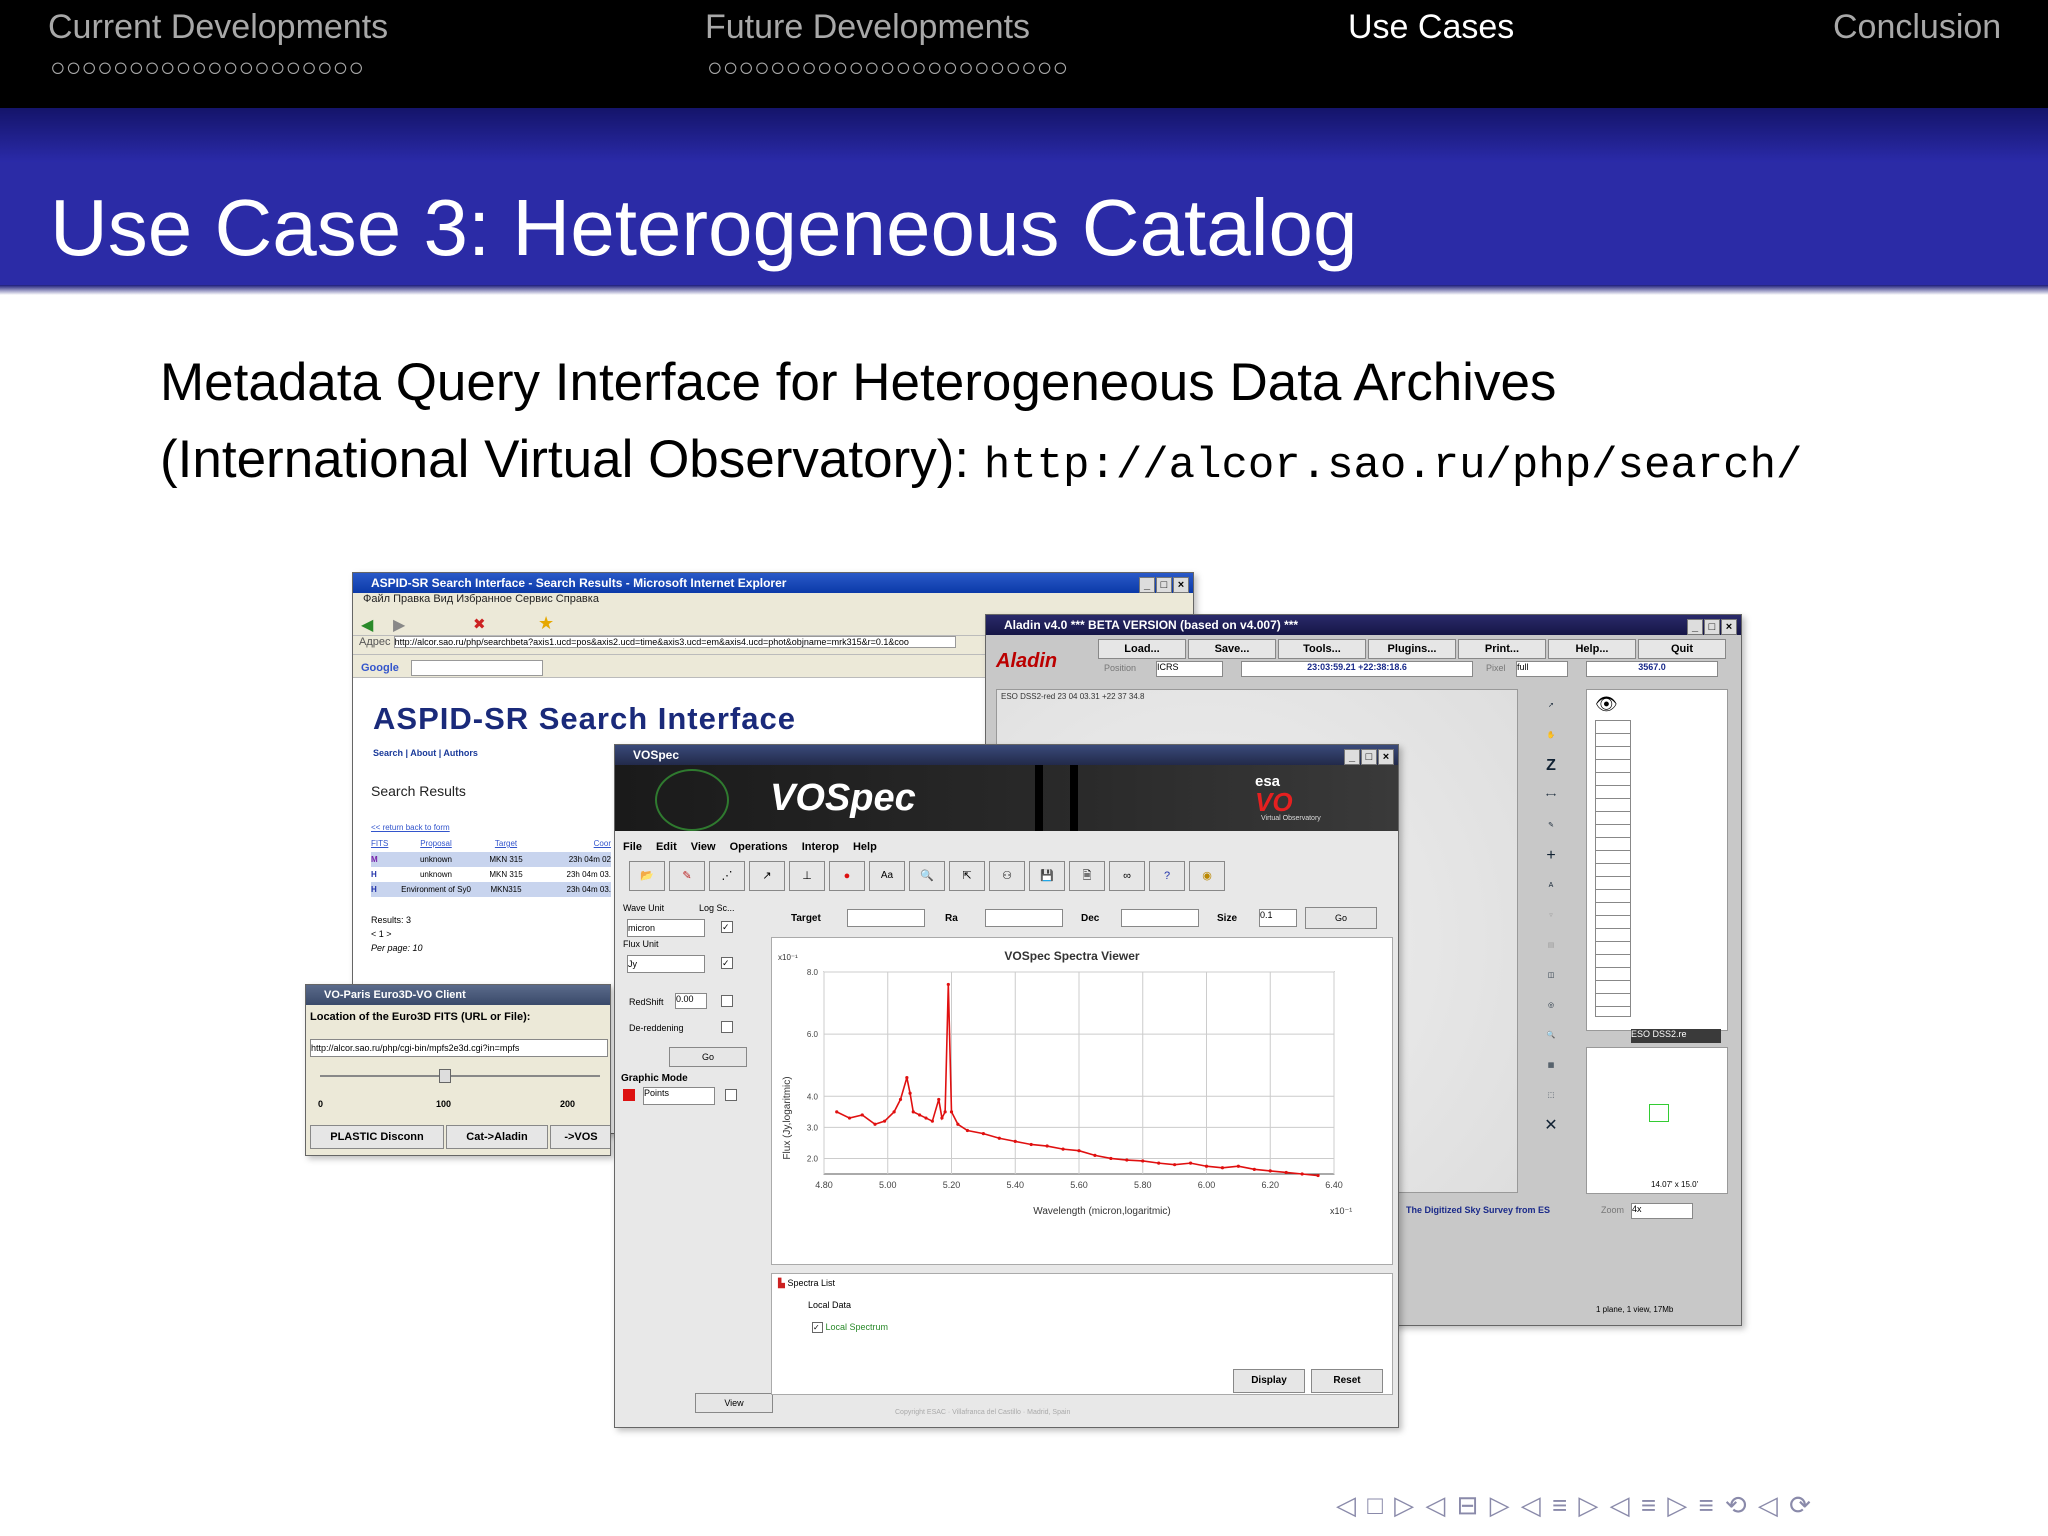 Image resolution: width=2048 pixels, height=1536 pixels. What do you see at coordinates (727, 927) in the screenshot?
I see `wave-log-checkbox: ✓` at bounding box center [727, 927].